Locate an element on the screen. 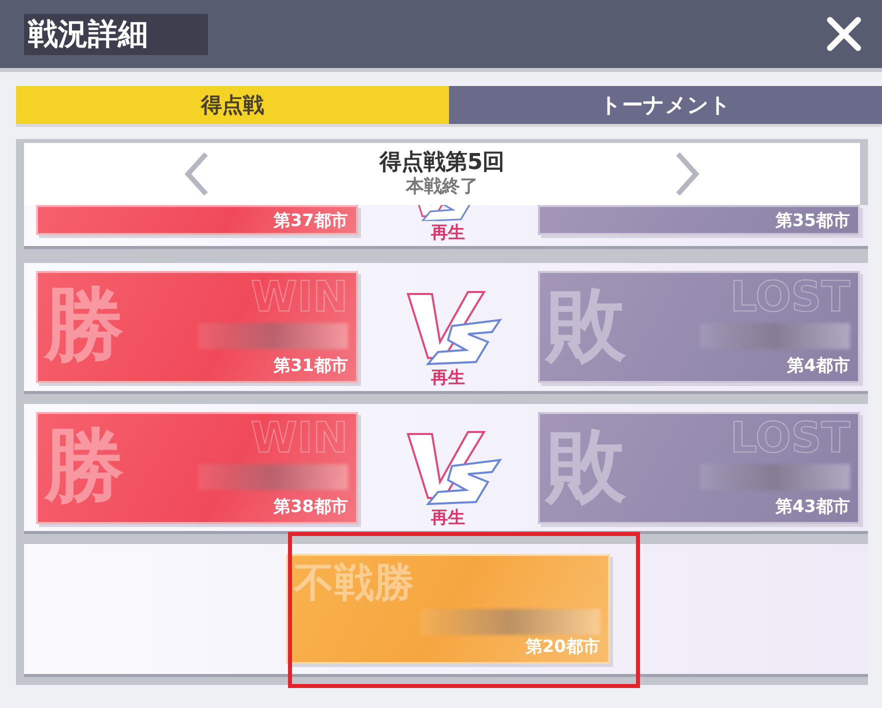 Image resolution: width=882 pixels, height=708 pixels. city-label: 第31都市 is located at coordinates (310, 365).